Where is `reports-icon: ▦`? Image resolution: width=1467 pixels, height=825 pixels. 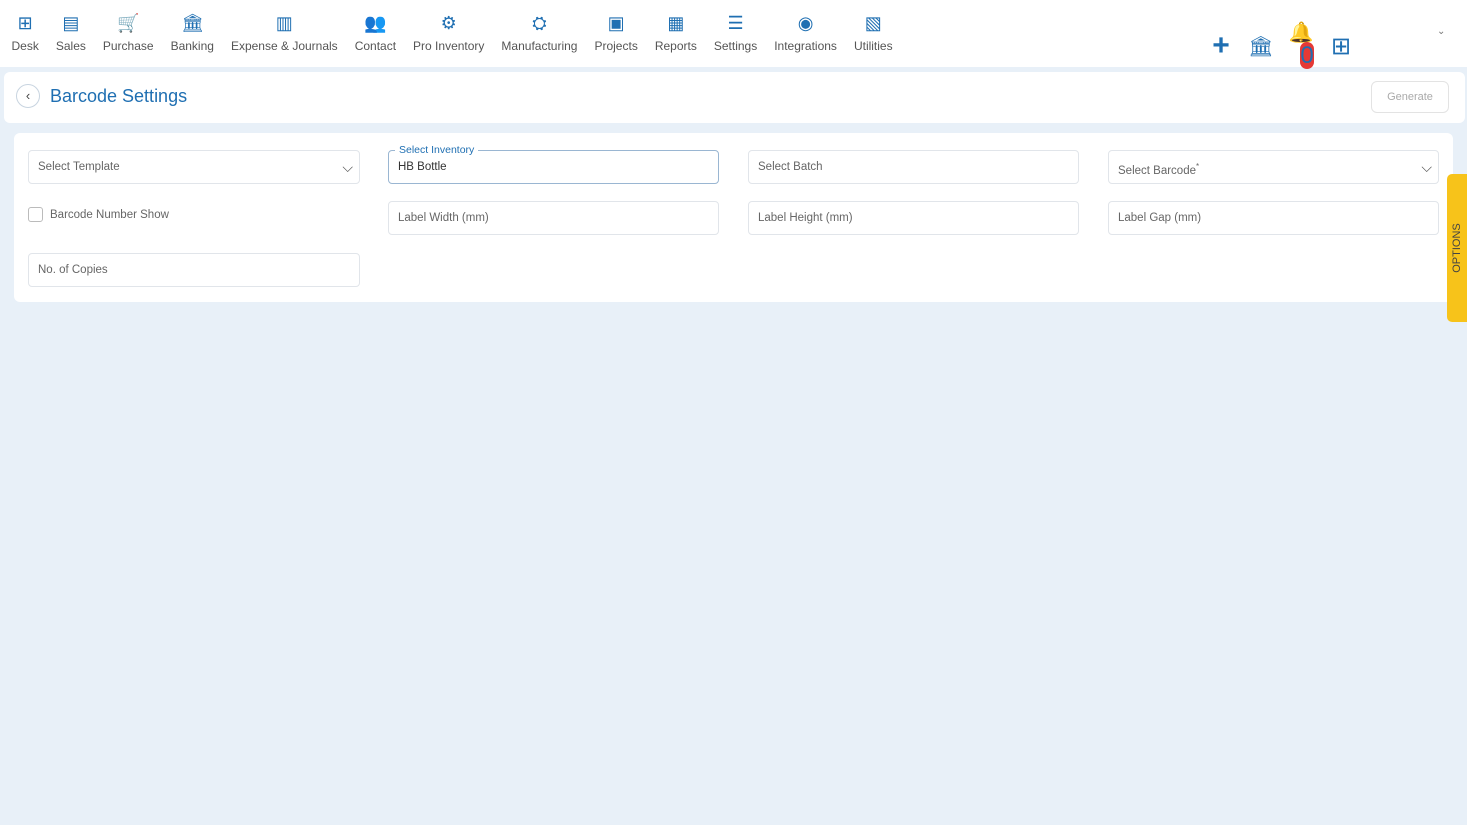 reports-icon: ▦ is located at coordinates (676, 23).